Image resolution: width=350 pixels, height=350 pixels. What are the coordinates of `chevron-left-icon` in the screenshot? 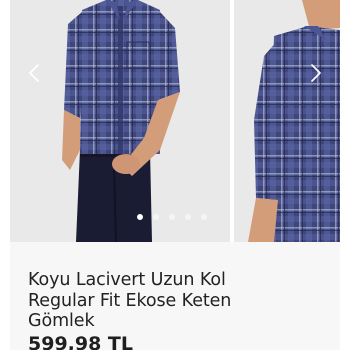 It's located at (34, 73).